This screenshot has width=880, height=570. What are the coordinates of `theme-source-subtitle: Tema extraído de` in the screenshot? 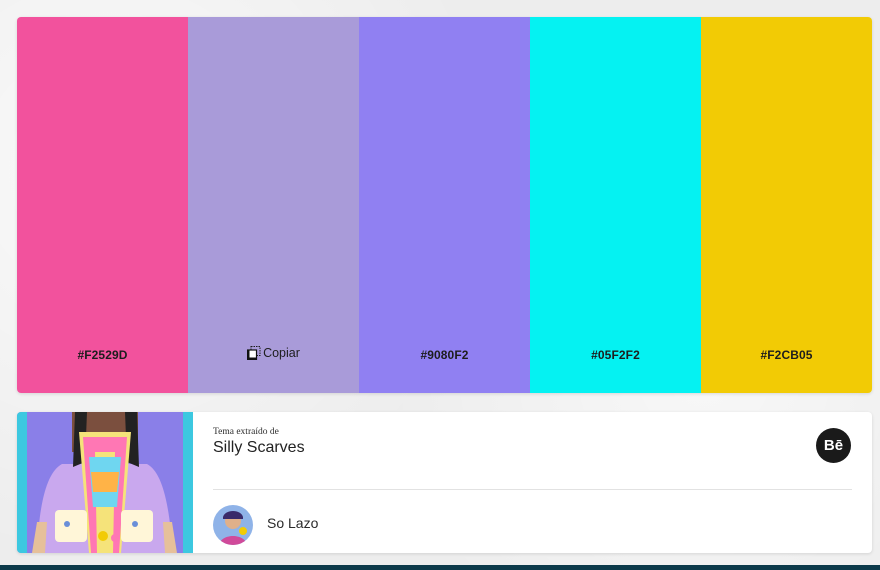 It's located at (246, 432).